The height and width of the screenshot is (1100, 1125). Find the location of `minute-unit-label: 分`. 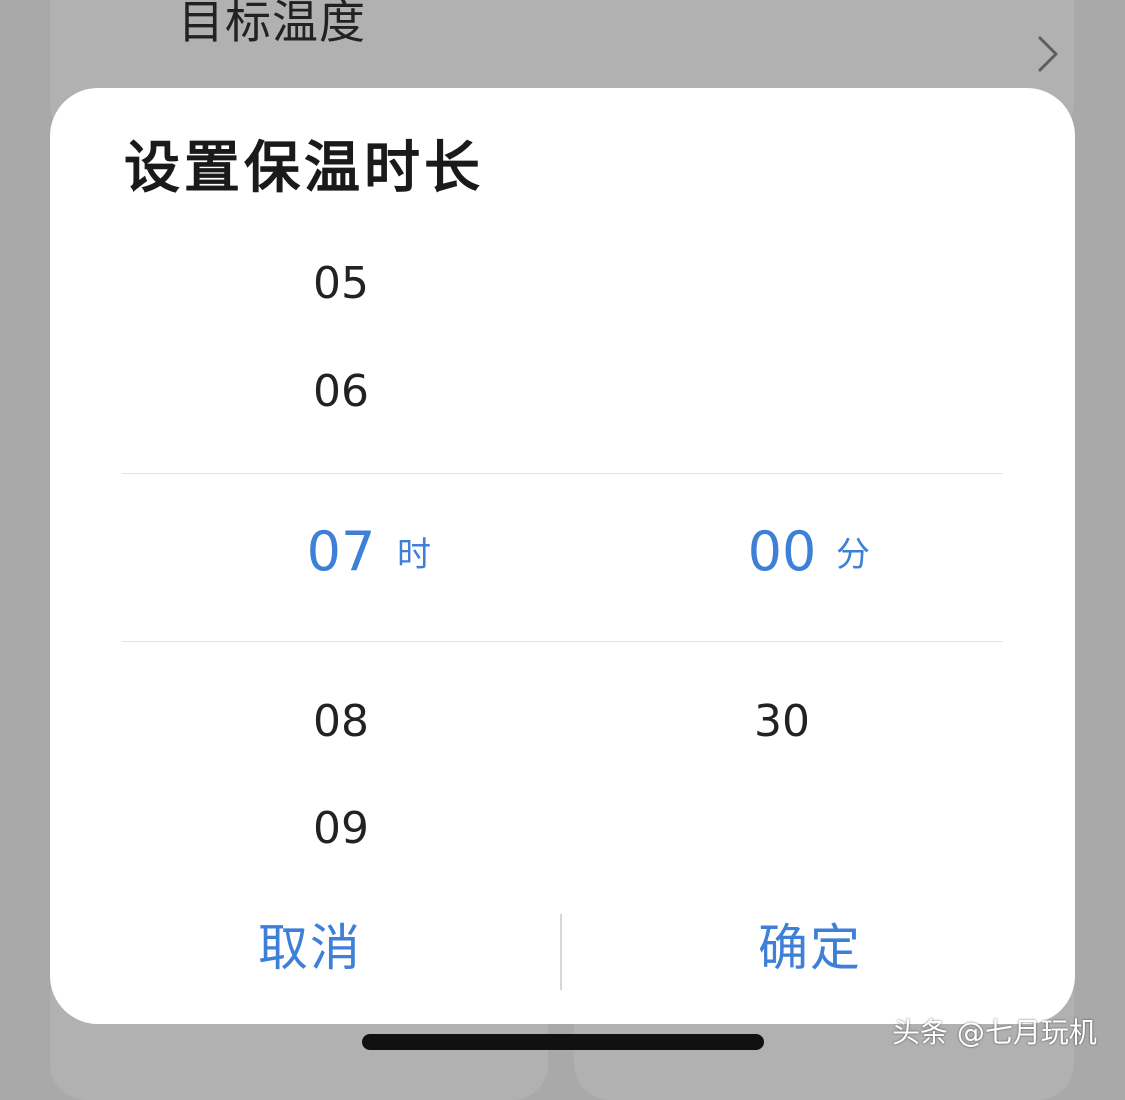

minute-unit-label: 分 is located at coordinates (853, 555).